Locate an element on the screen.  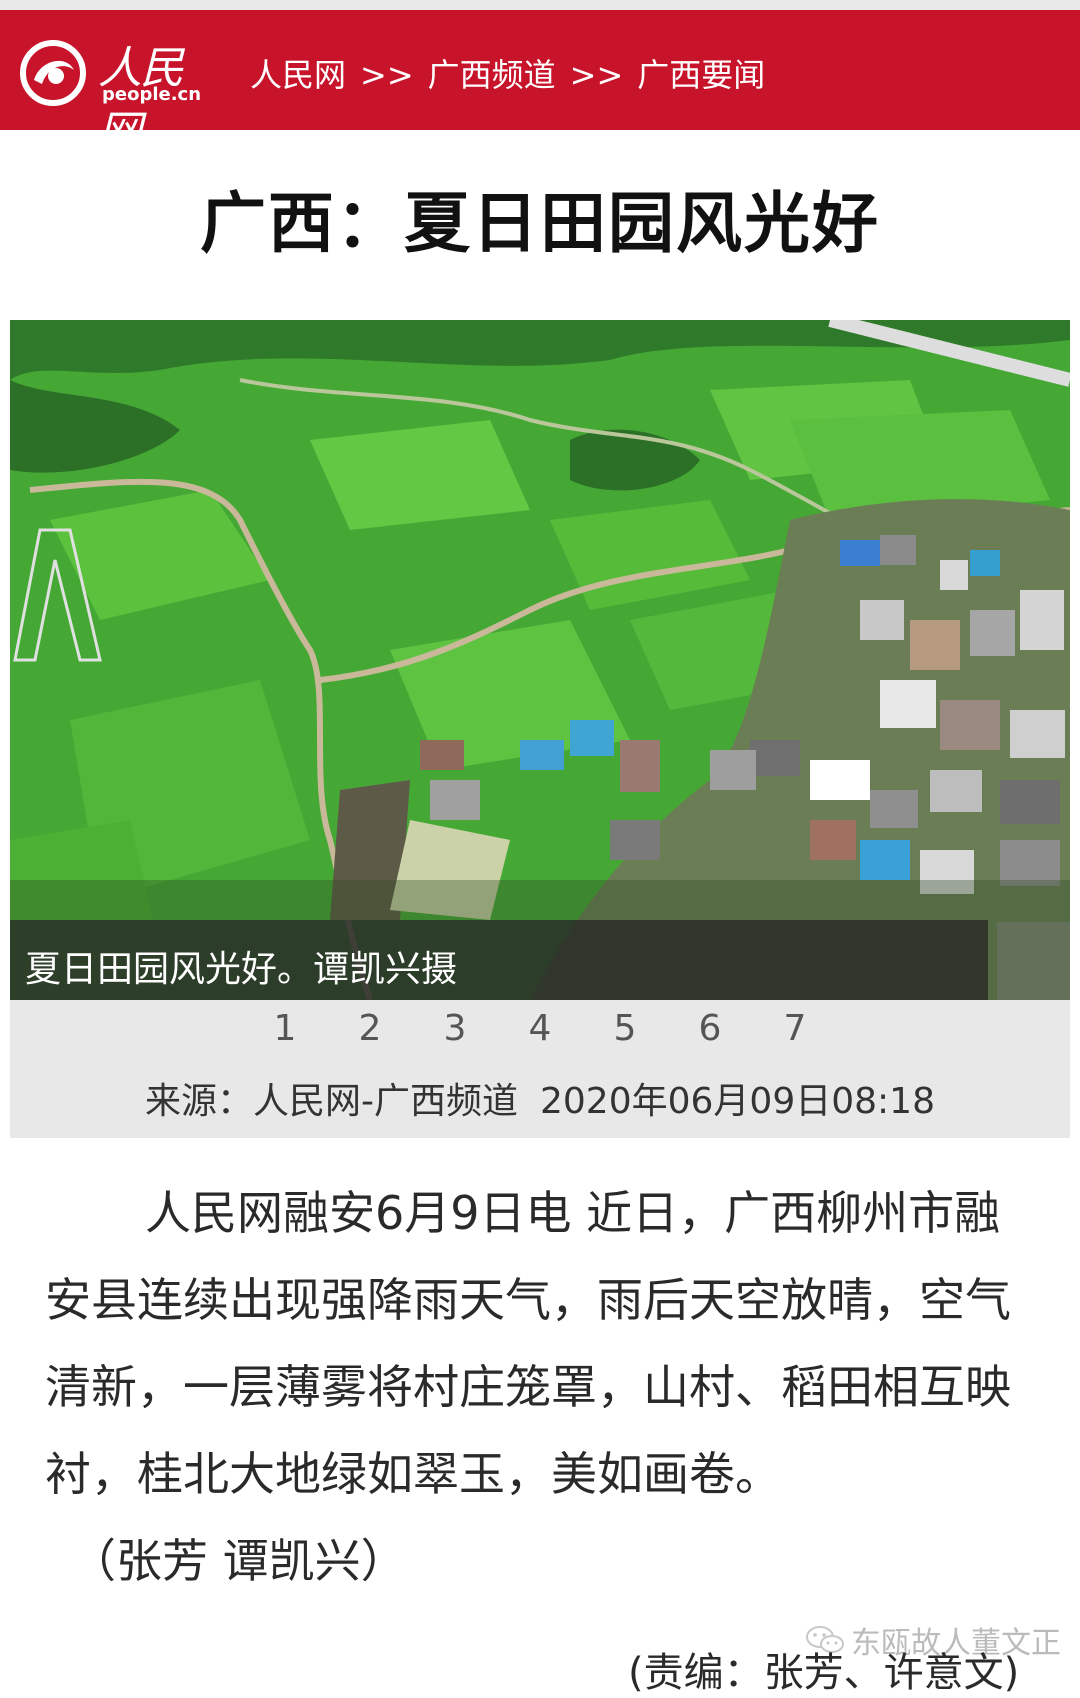
breadcrumb-item-guangxi-news: 广西要闻 is located at coordinates (701, 75).